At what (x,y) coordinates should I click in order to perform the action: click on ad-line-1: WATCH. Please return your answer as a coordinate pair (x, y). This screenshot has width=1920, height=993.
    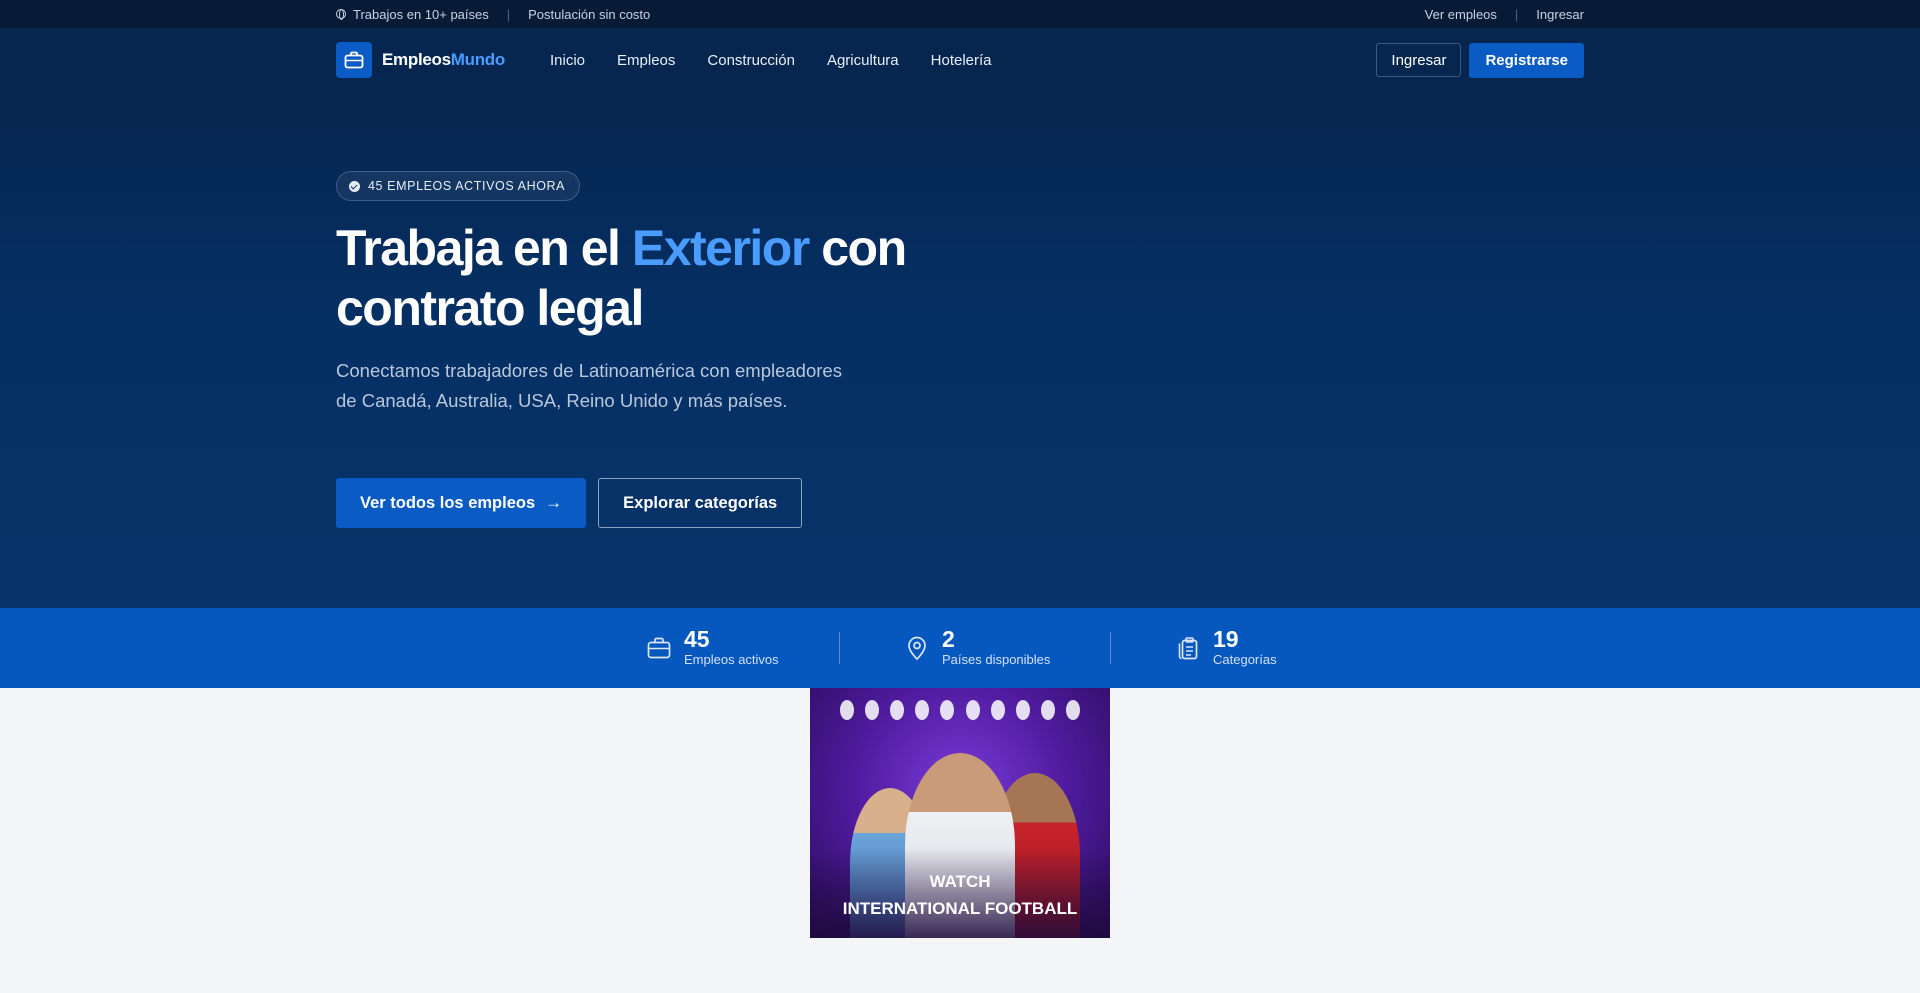
    Looking at the image, I should click on (960, 881).